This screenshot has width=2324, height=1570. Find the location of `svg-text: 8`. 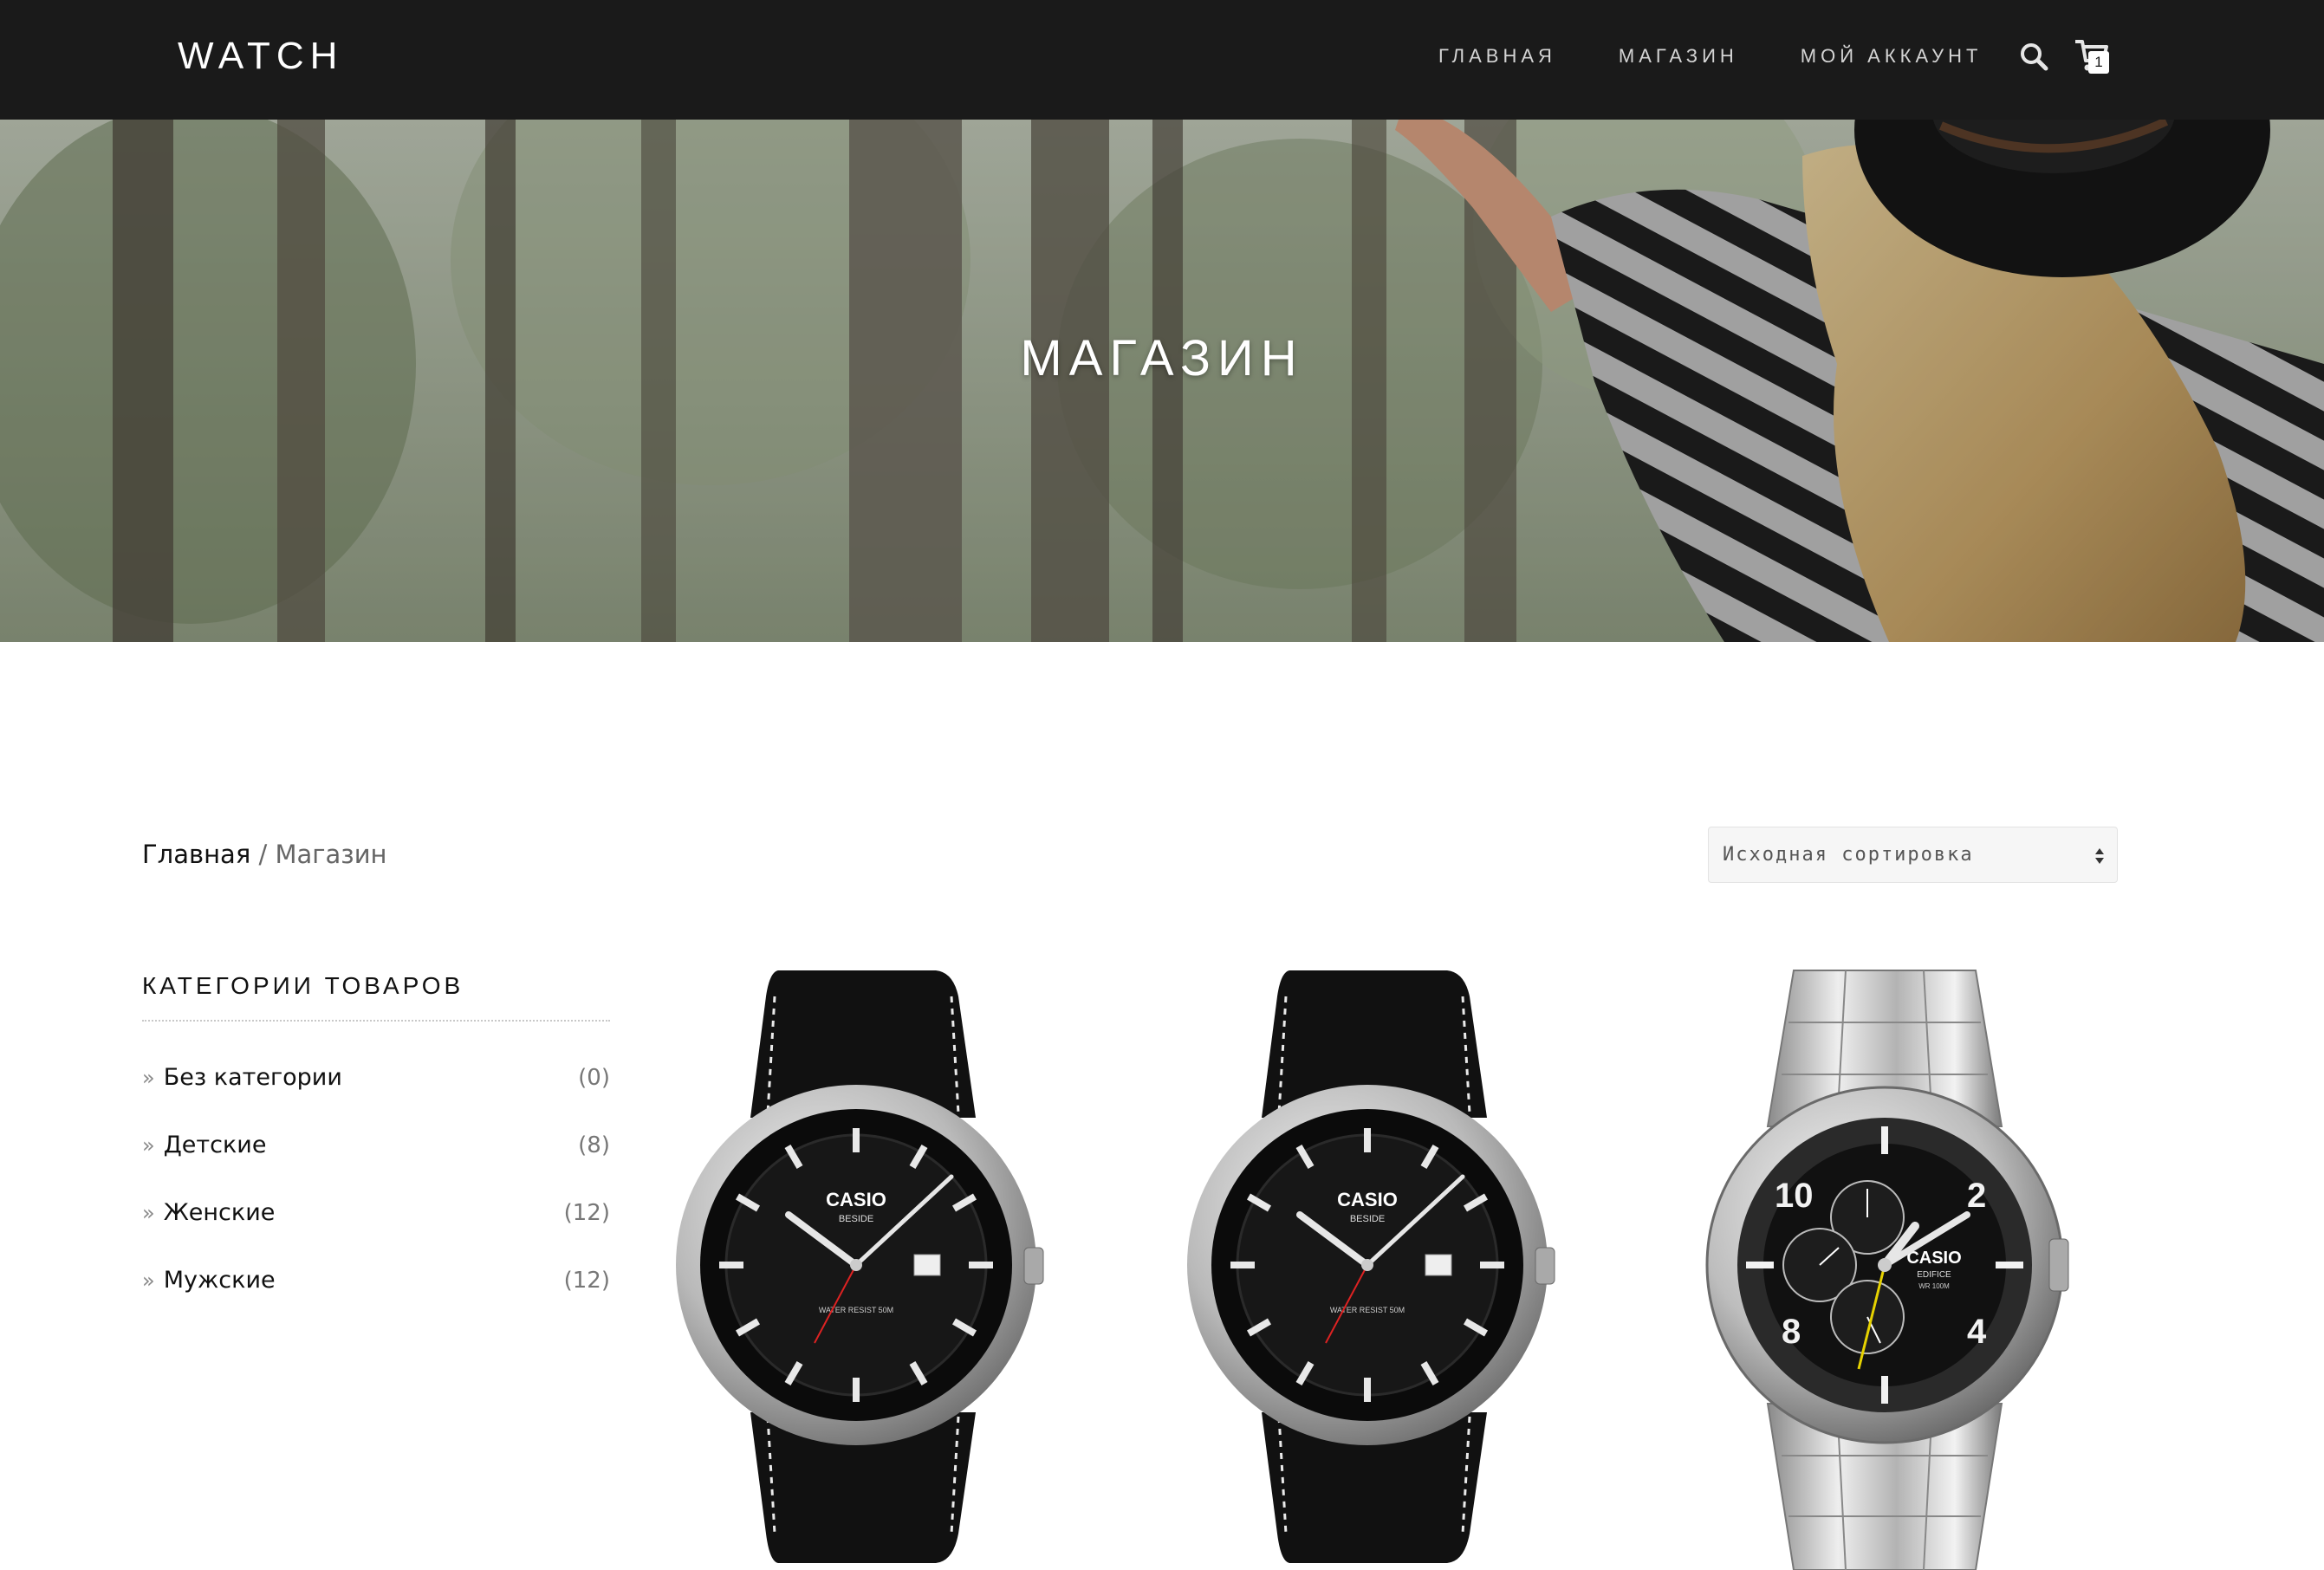

svg-text: 8 is located at coordinates (1791, 1332).